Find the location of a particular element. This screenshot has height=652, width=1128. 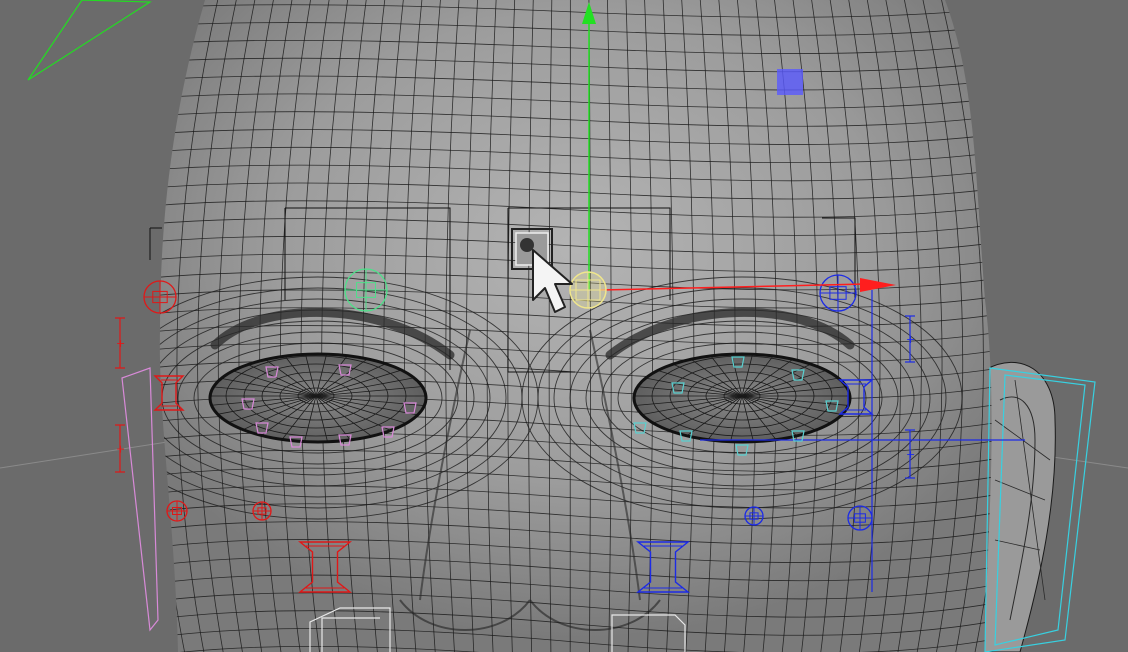

cheek-control-left-inner is located at coordinates (262, 511).